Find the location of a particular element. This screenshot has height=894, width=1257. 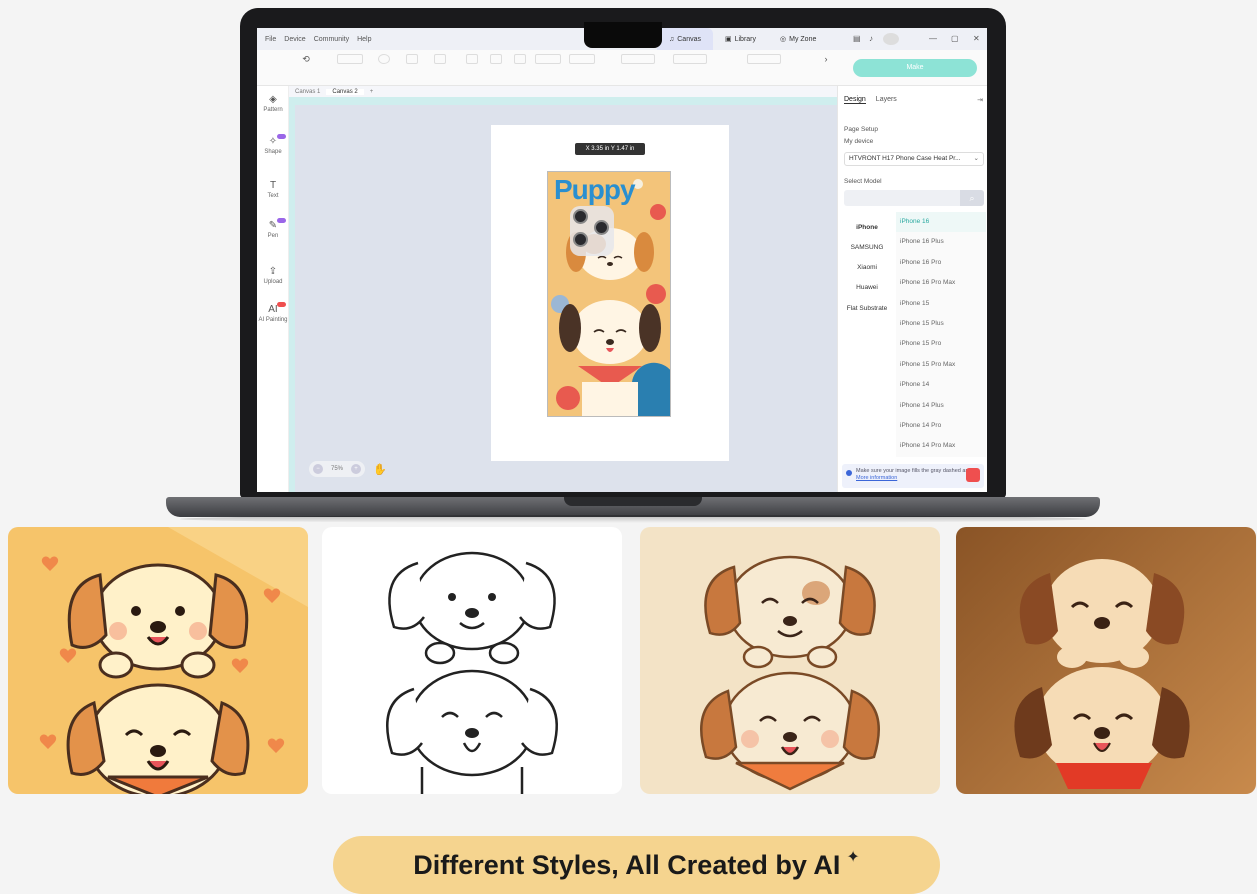

clipboard-icon: ▤ is located at coordinates (857, 38).